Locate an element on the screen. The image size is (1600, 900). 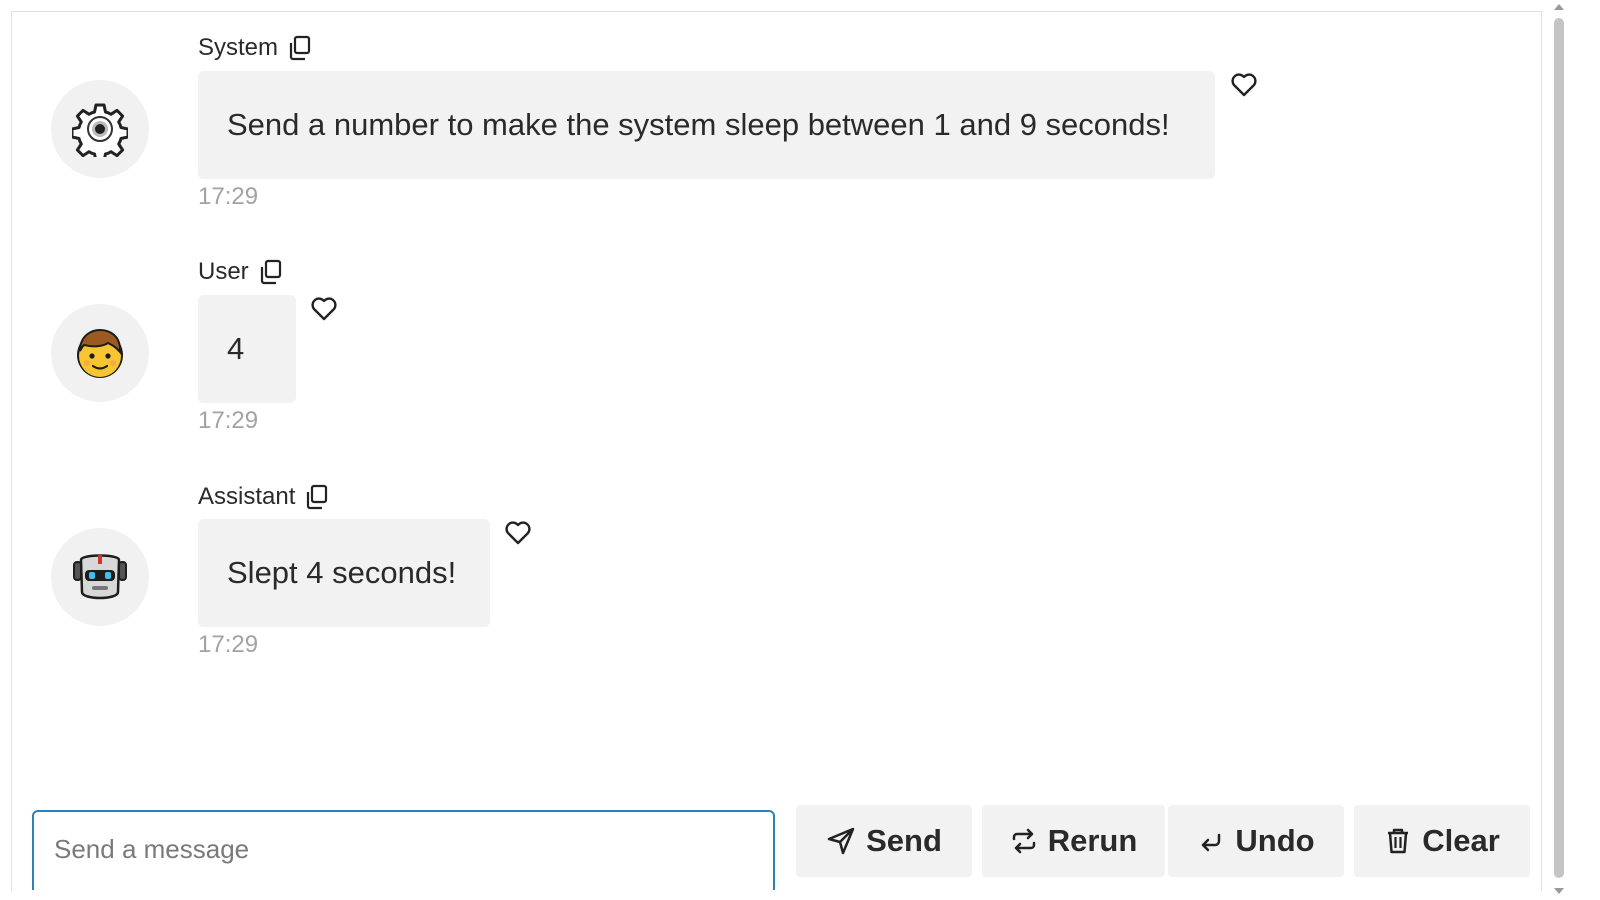
message-text: 4 is located at coordinates (236, 348).